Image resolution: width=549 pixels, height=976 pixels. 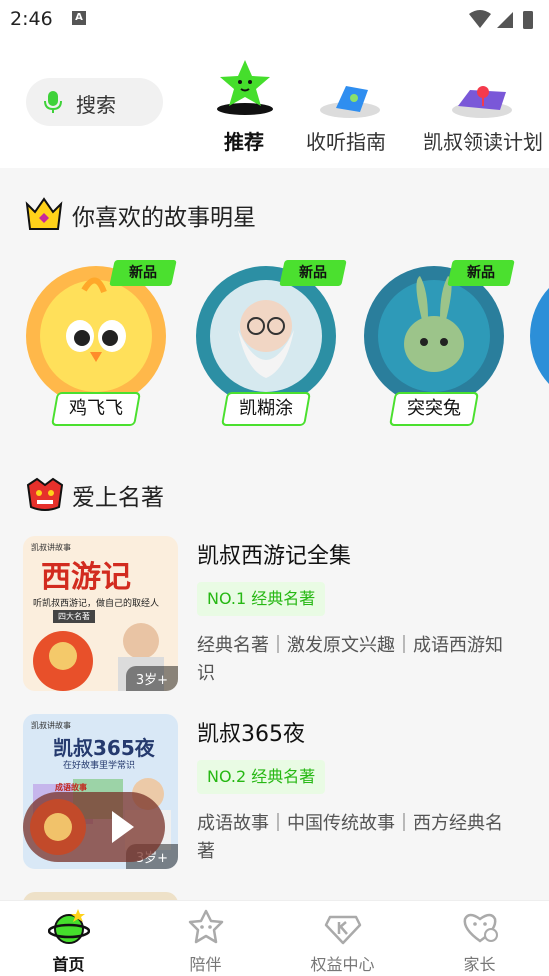 I want to click on cover-tagline: 听凯叔西游记，做自己的取经人, so click(x=96, y=604).